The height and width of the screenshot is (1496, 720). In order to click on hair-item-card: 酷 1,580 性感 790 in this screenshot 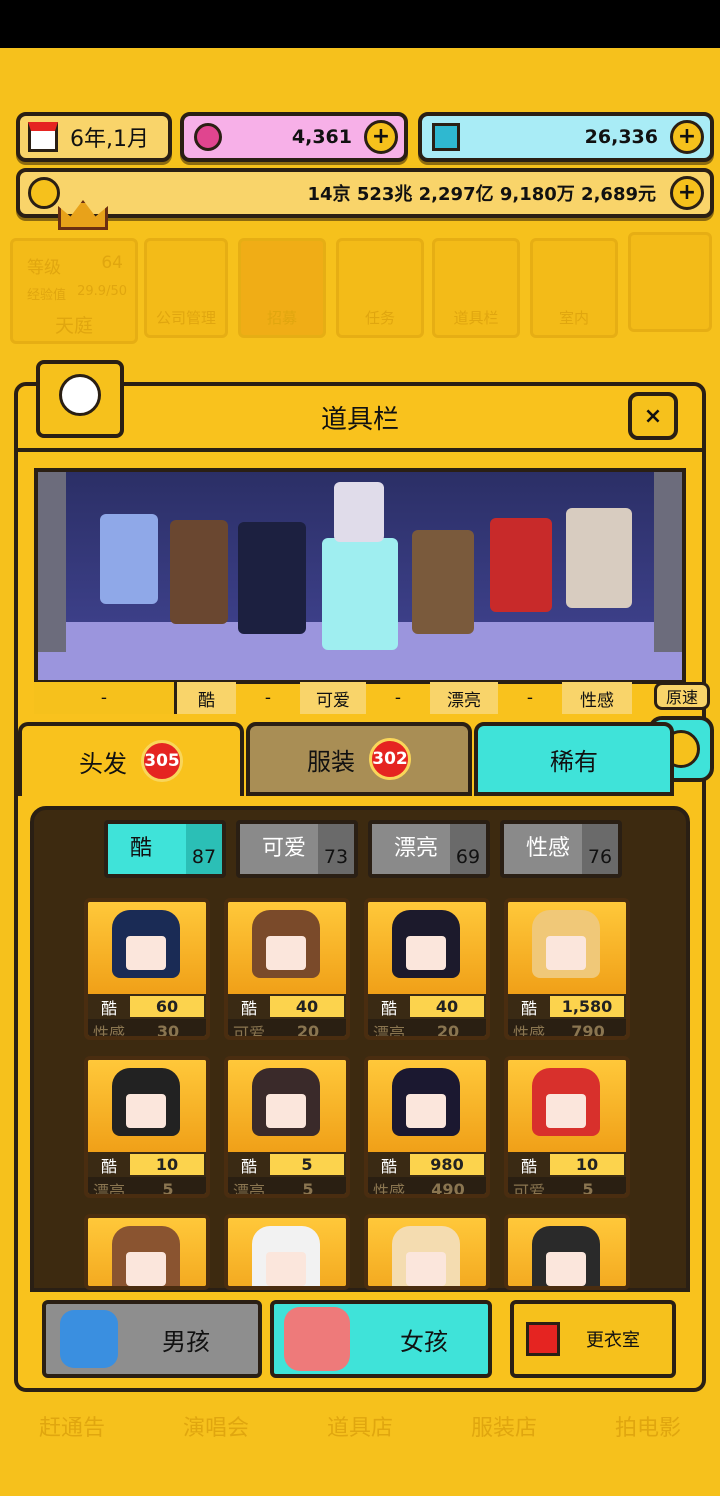, I will do `click(567, 969)`.